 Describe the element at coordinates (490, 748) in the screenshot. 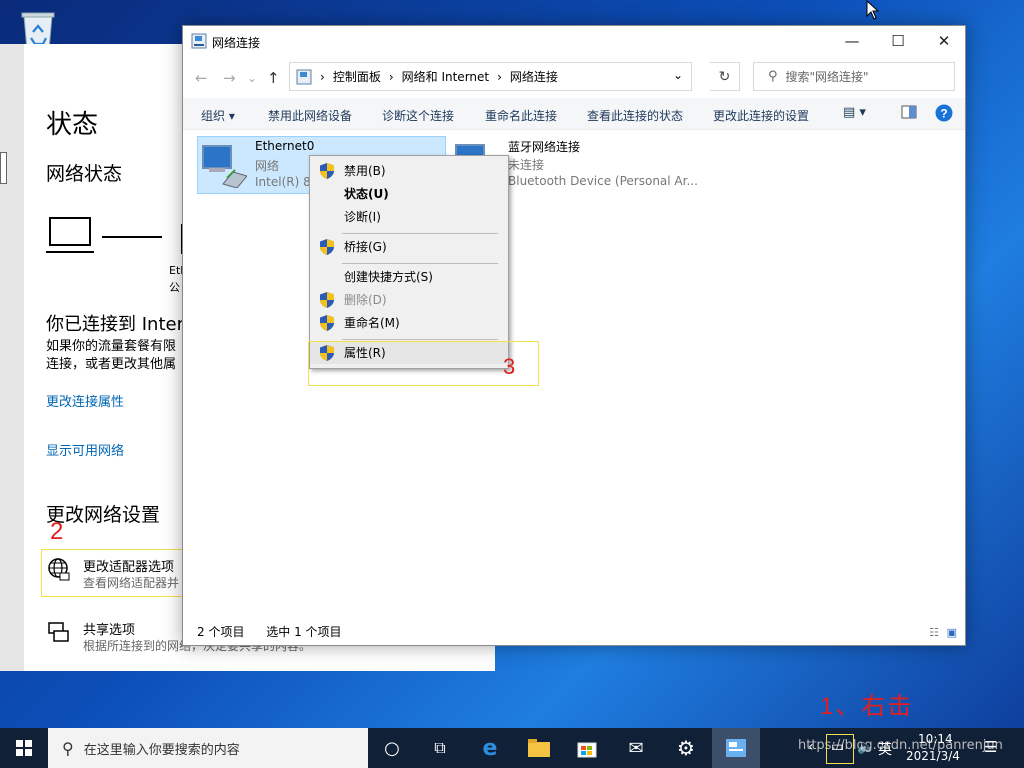

I see `edge-browser-icon: e` at that location.